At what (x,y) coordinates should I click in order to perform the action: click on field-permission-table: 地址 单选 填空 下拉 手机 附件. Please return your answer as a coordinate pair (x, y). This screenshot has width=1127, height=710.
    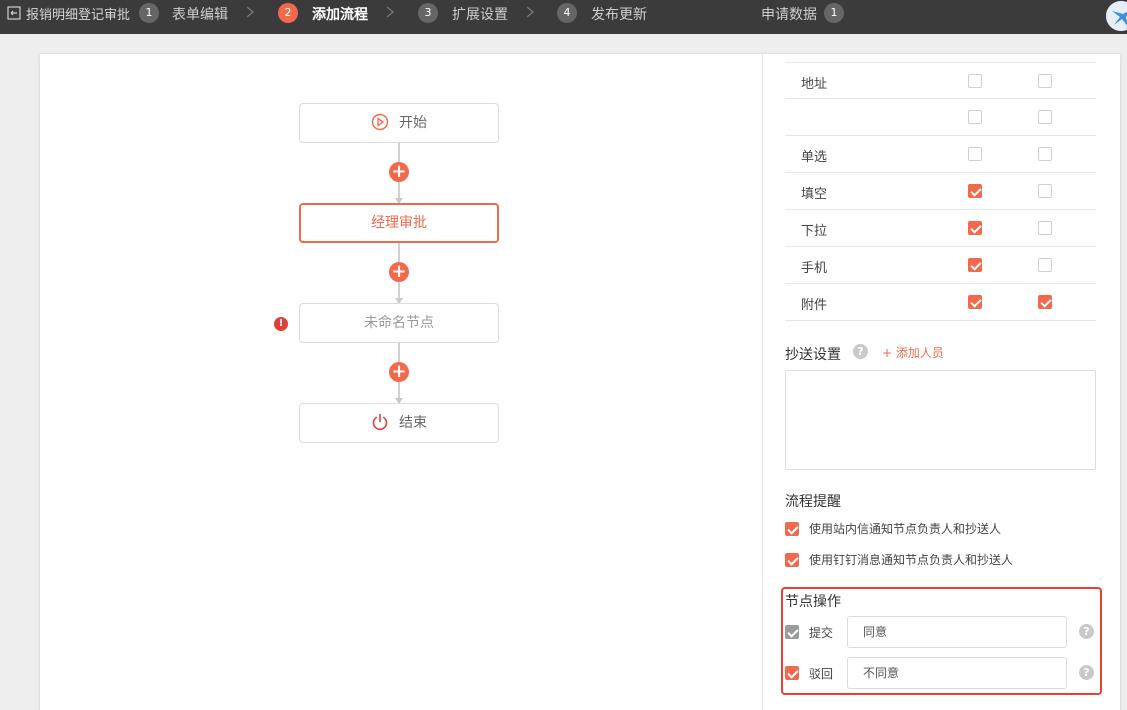
    Looking at the image, I should click on (940, 191).